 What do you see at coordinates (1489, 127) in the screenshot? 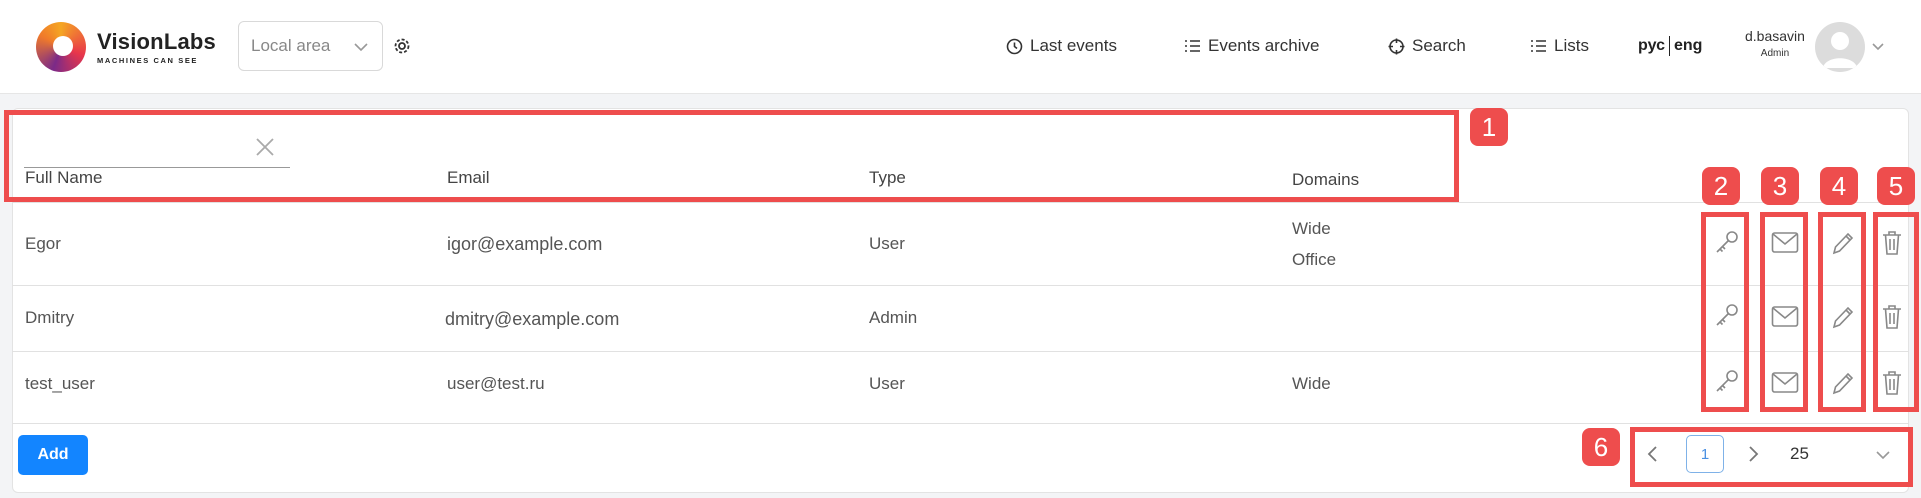
I see `callout-badge: 1` at bounding box center [1489, 127].